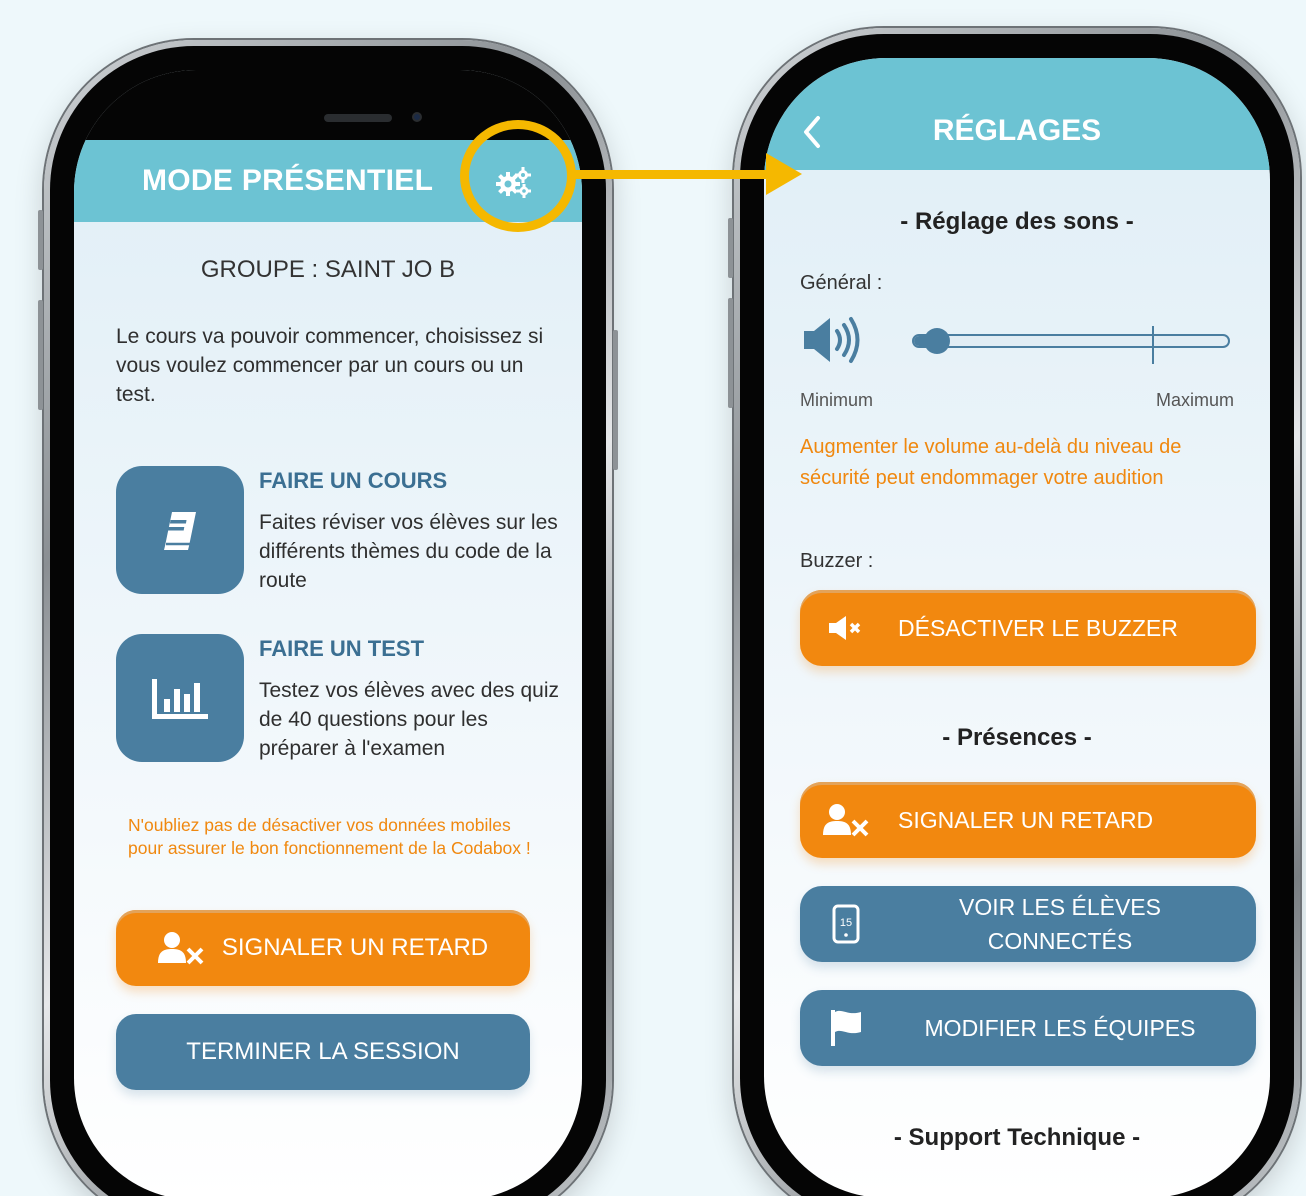 The height and width of the screenshot is (1196, 1306). I want to click on general-volume-label: Général :, so click(841, 283).